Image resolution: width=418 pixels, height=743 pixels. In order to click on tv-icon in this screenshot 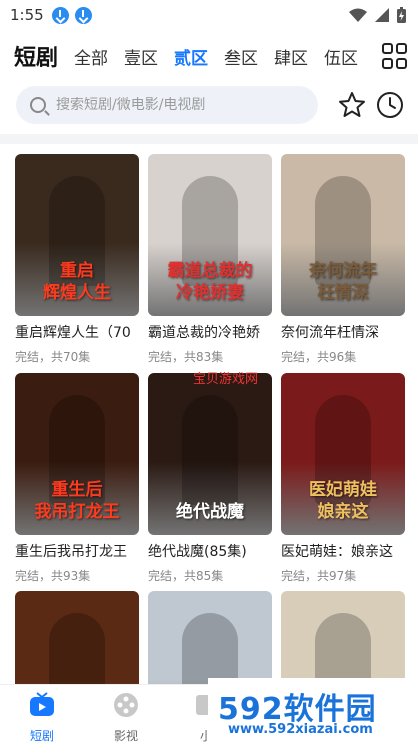, I will do `click(42, 704)`.